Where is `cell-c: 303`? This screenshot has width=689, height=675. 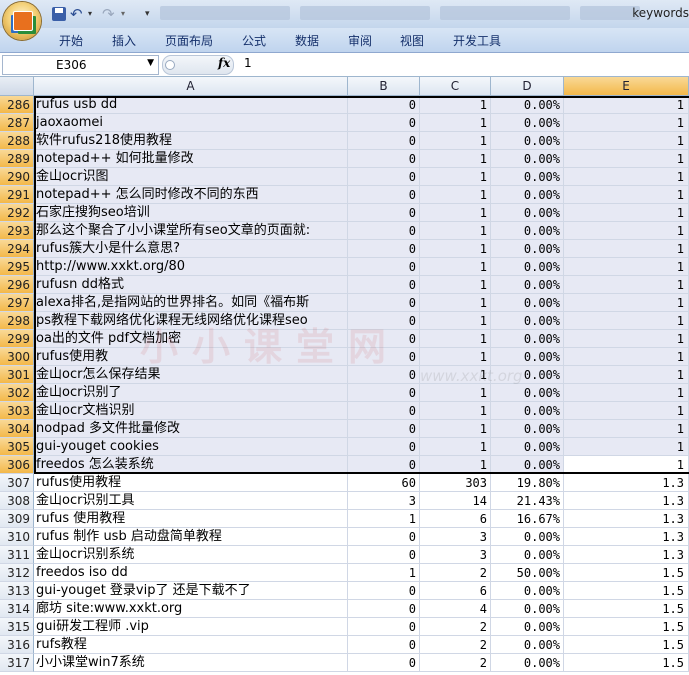 cell-c: 303 is located at coordinates (455, 483).